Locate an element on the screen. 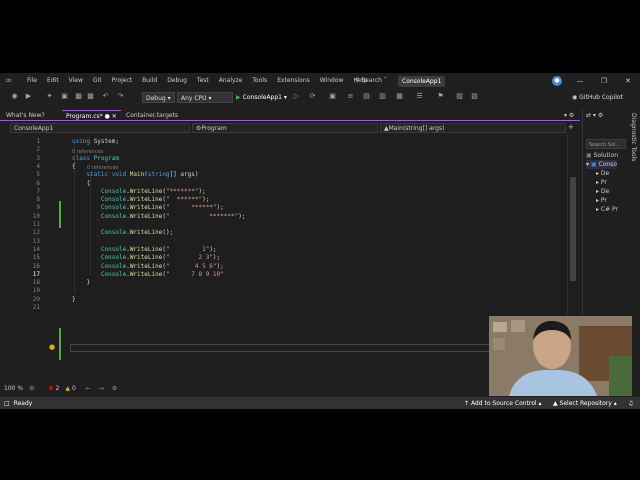 The height and width of the screenshot is (480, 640). close-button: ✕ is located at coordinates (628, 81).